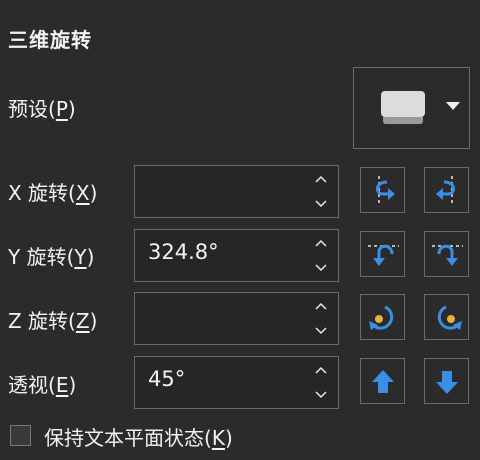 This screenshot has height=460, width=480. I want to click on y-rotate-down-button, so click(446, 254).